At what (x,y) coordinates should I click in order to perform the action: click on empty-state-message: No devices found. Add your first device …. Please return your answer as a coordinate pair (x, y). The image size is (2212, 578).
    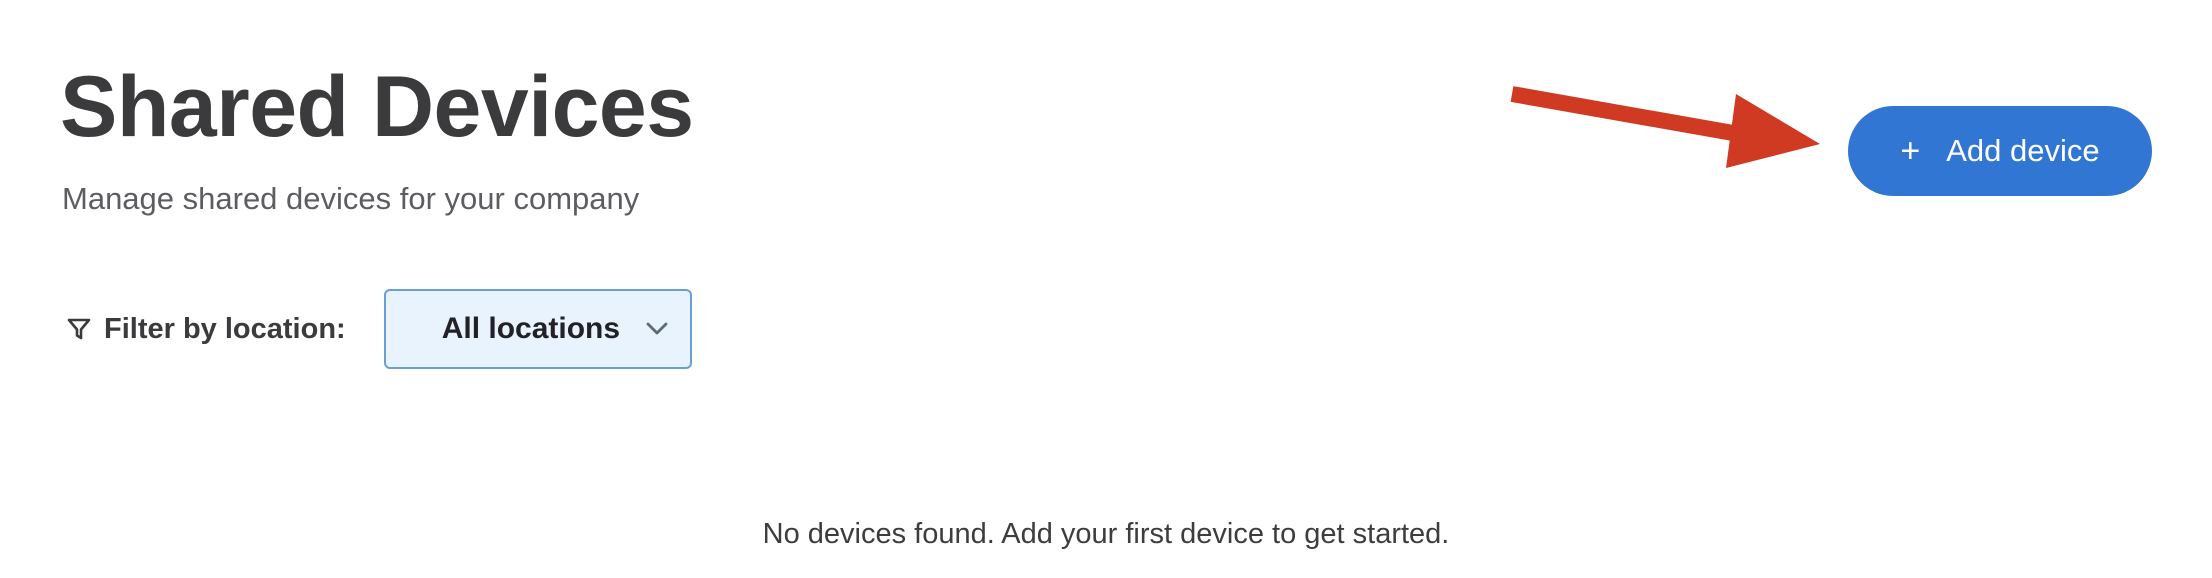
    Looking at the image, I should click on (1106, 534).